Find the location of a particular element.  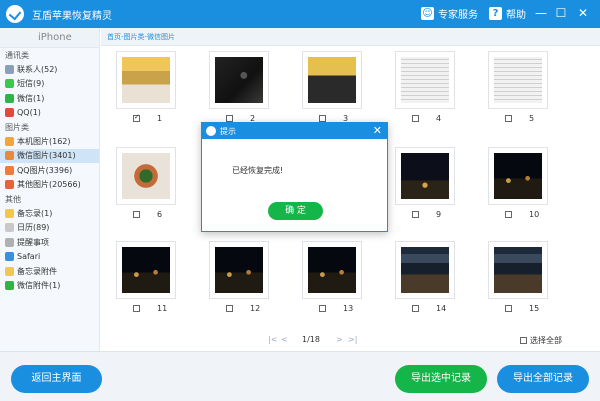

app-logo-icon is located at coordinates (15, 14).